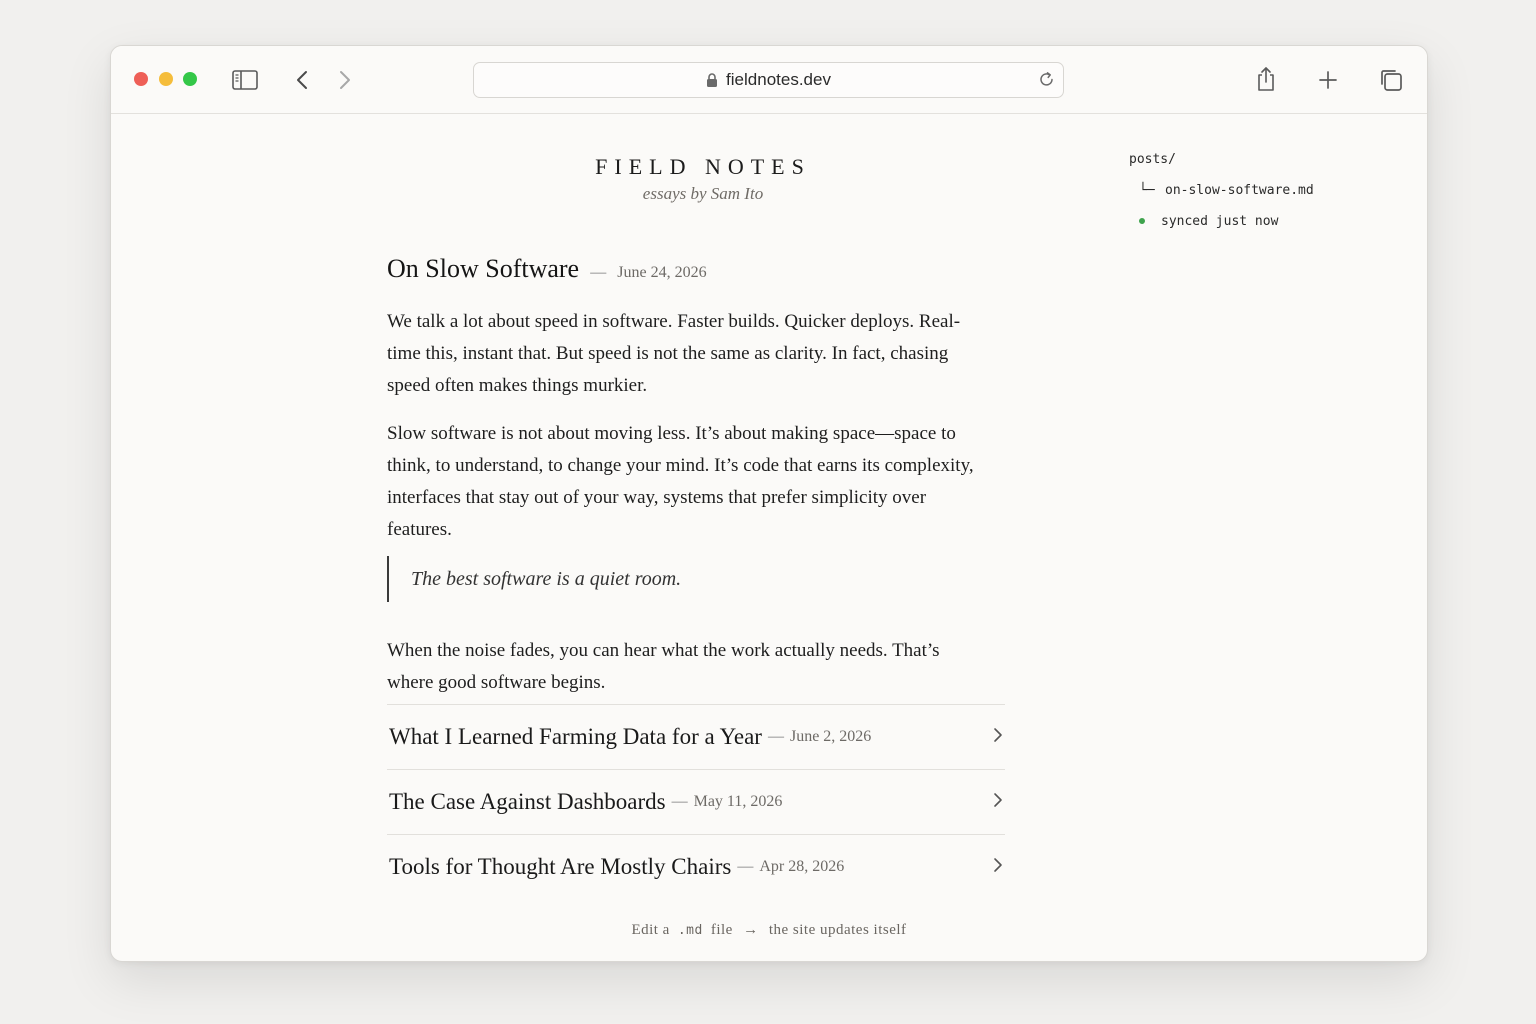  What do you see at coordinates (302, 80) in the screenshot?
I see `back-icon` at bounding box center [302, 80].